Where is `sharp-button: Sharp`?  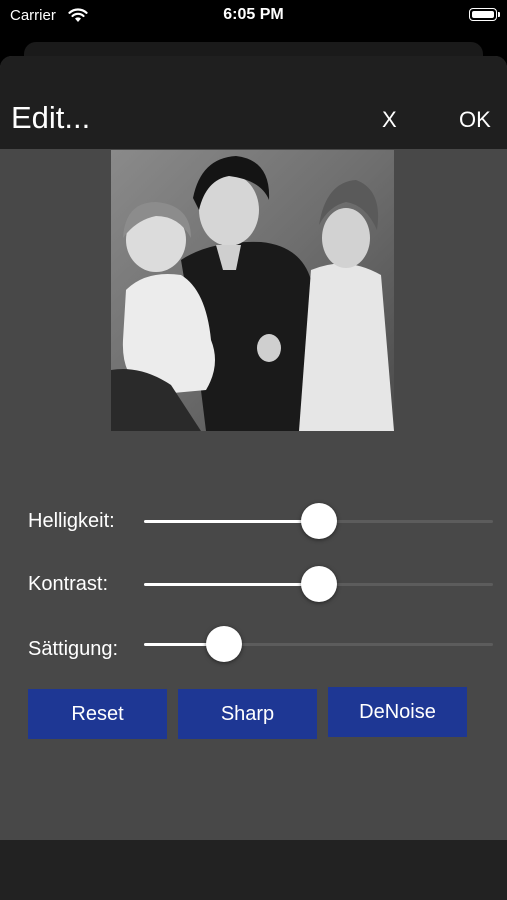 sharp-button: Sharp is located at coordinates (247, 714).